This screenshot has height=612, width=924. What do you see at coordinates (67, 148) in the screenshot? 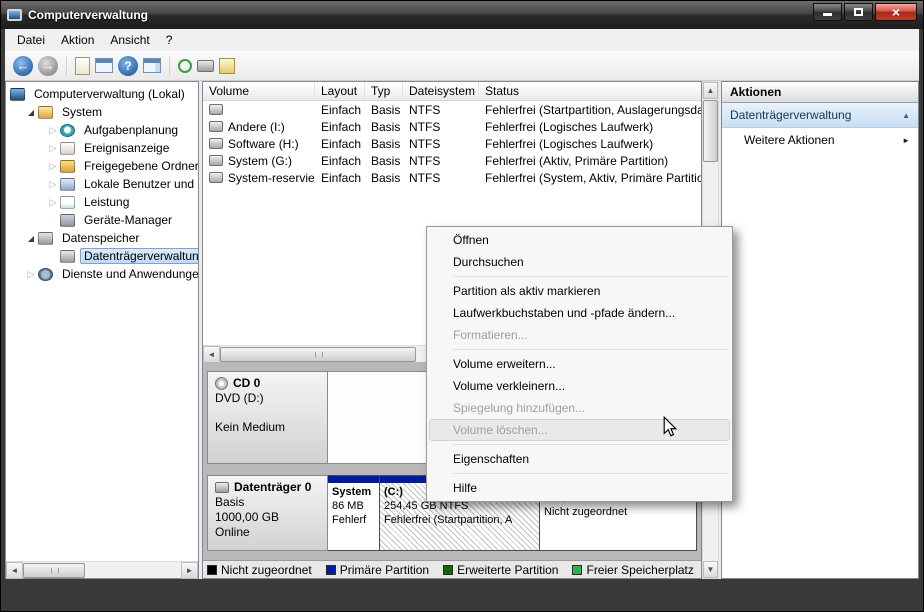
I see `event-viewer-icon` at bounding box center [67, 148].